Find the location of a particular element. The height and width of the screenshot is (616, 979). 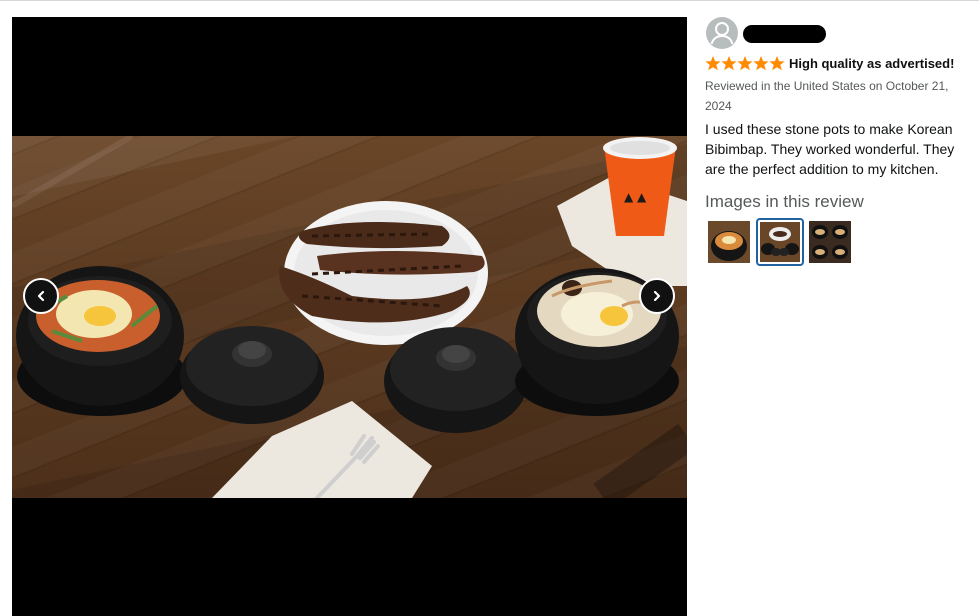

star-rating is located at coordinates (745, 64).